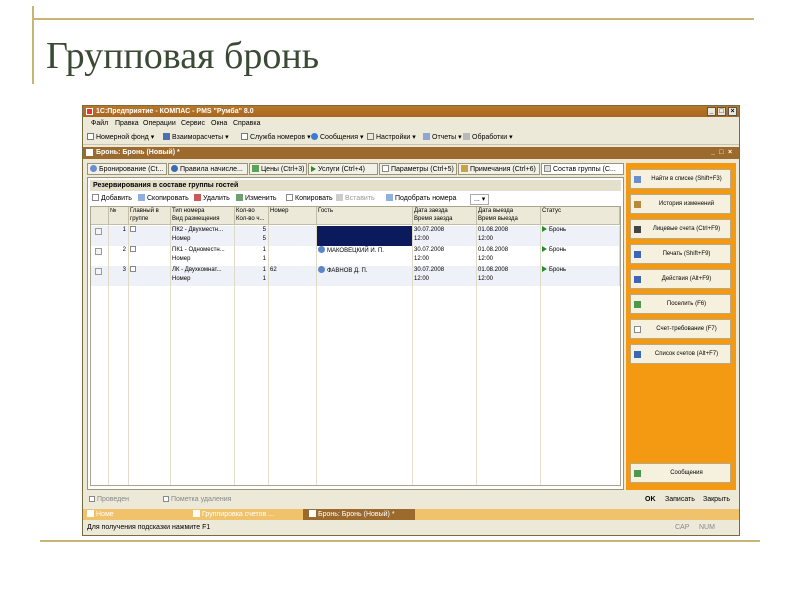 This screenshot has width=800, height=600. I want to click on window-icon, so click(196, 513).